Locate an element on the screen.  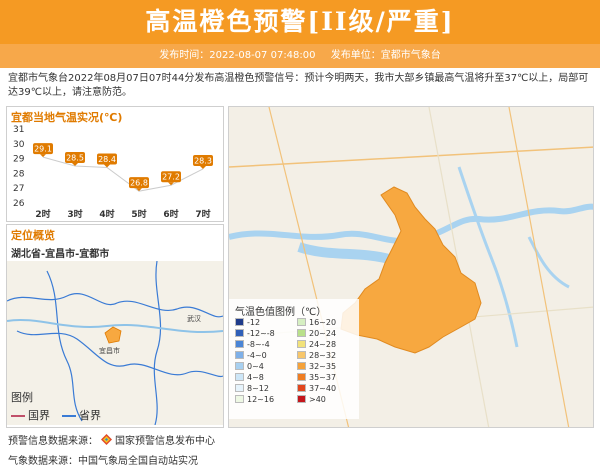
x-tick-label: 4时 is located at coordinates (106, 214).